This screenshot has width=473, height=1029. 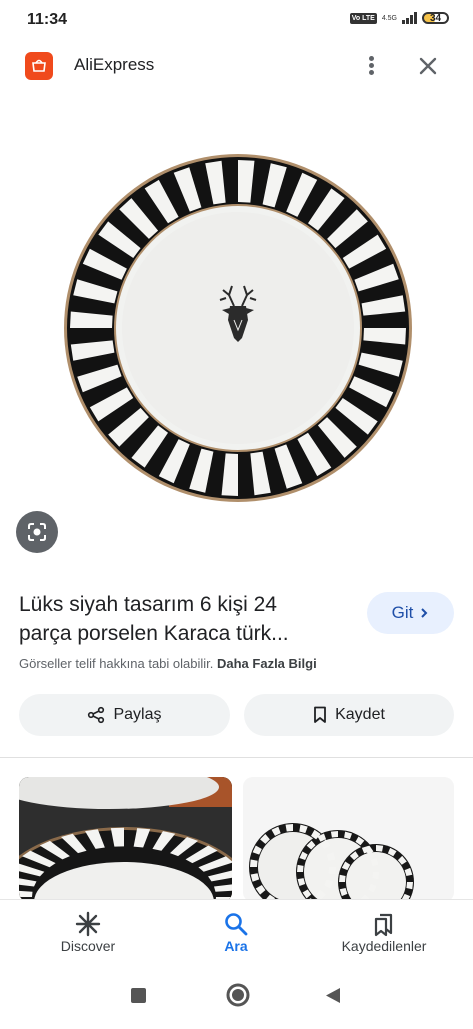 I want to click on related-plate-image, so click(x=125, y=839).